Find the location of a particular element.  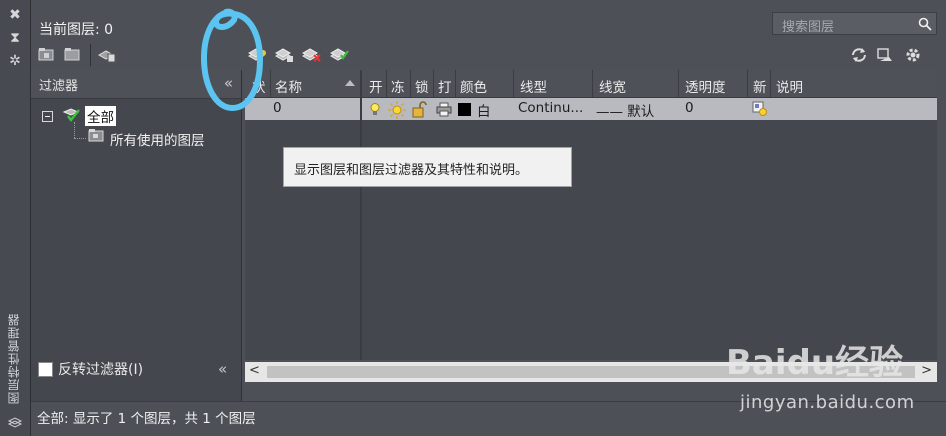

invert-filter-checkbox is located at coordinates (45, 369).